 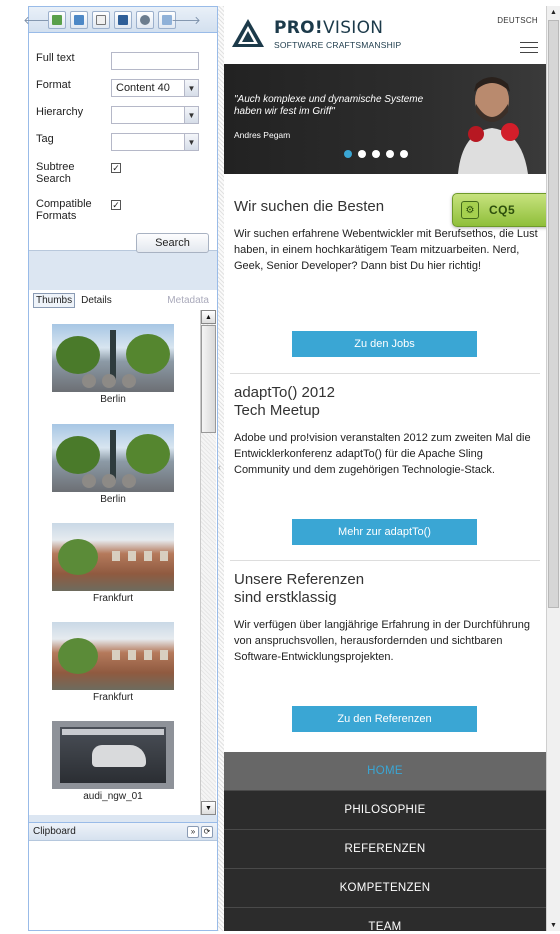 What do you see at coordinates (56, 216) in the screenshot?
I see `compatible-label-line2: Formats` at bounding box center [56, 216].